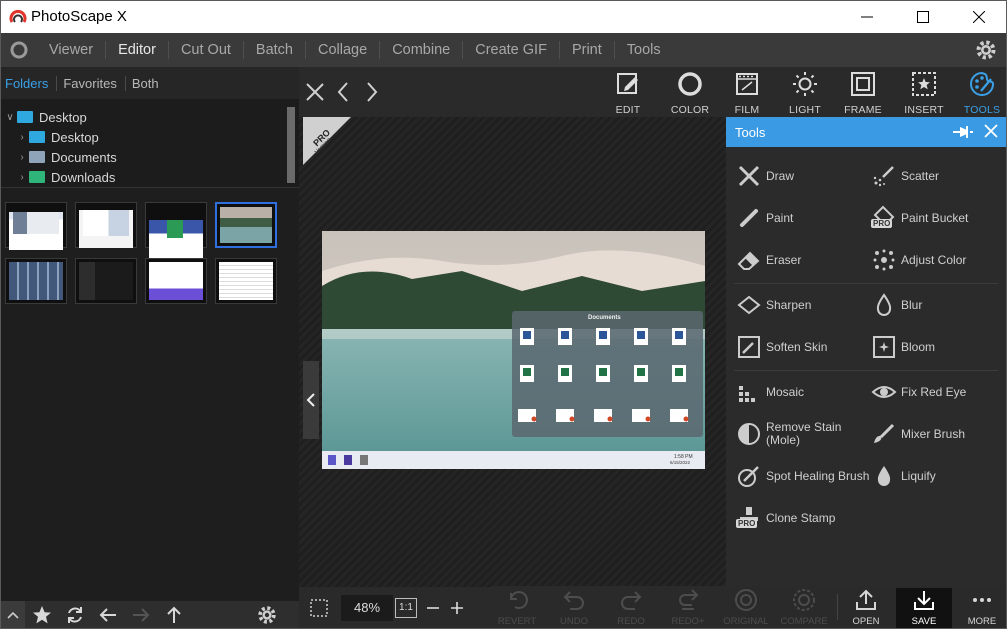 Image resolution: width=1007 pixels, height=629 pixels. What do you see at coordinates (140, 614) in the screenshot?
I see `forward-button` at bounding box center [140, 614].